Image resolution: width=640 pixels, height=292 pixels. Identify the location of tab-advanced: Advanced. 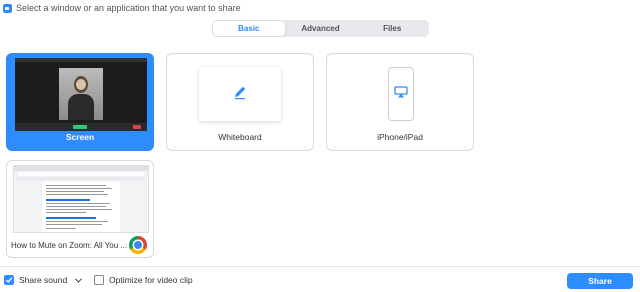
(321, 28).